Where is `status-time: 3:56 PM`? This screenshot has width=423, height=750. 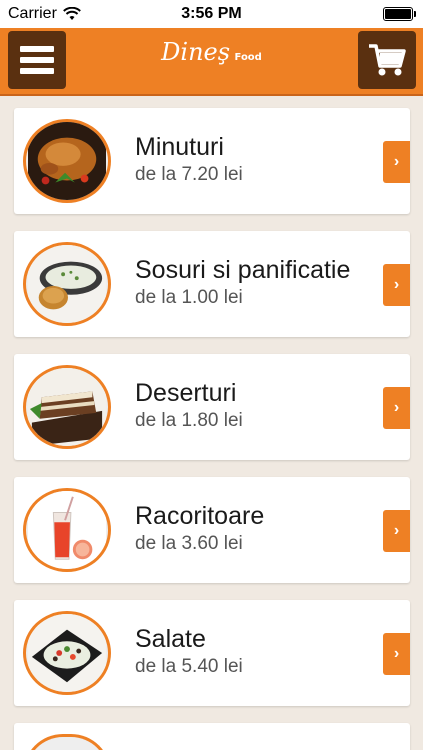
status-time: 3:56 PM is located at coordinates (211, 13).